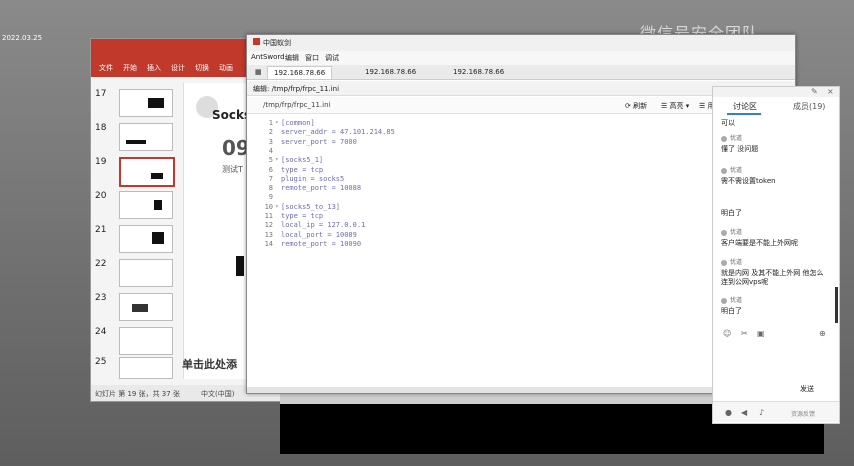  I want to click on close-icon: ×, so click(830, 91).